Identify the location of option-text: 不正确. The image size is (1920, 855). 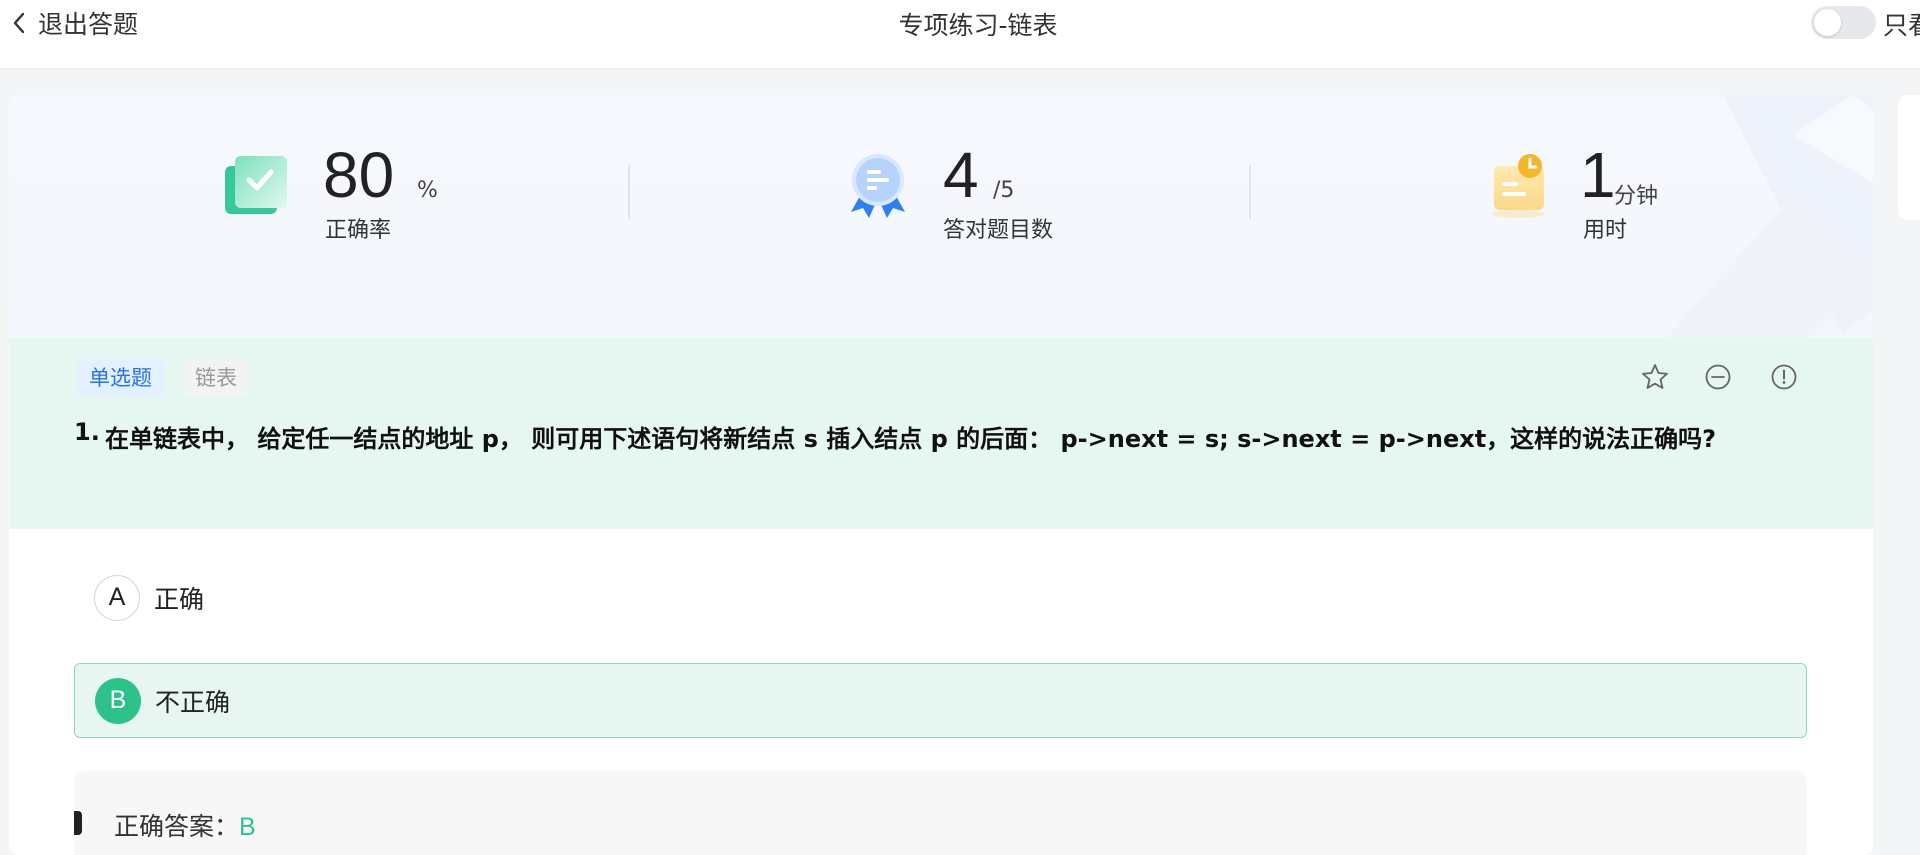
(193, 702).